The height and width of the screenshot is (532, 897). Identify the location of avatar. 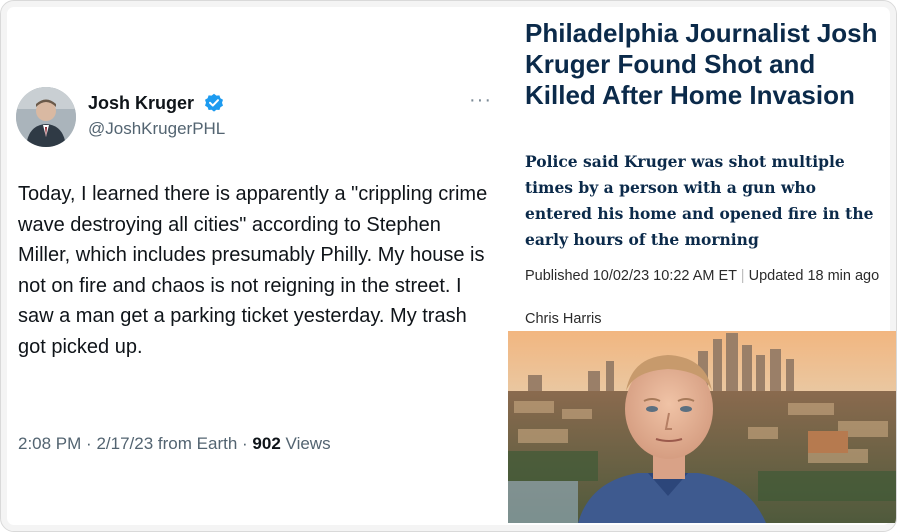
(46, 117).